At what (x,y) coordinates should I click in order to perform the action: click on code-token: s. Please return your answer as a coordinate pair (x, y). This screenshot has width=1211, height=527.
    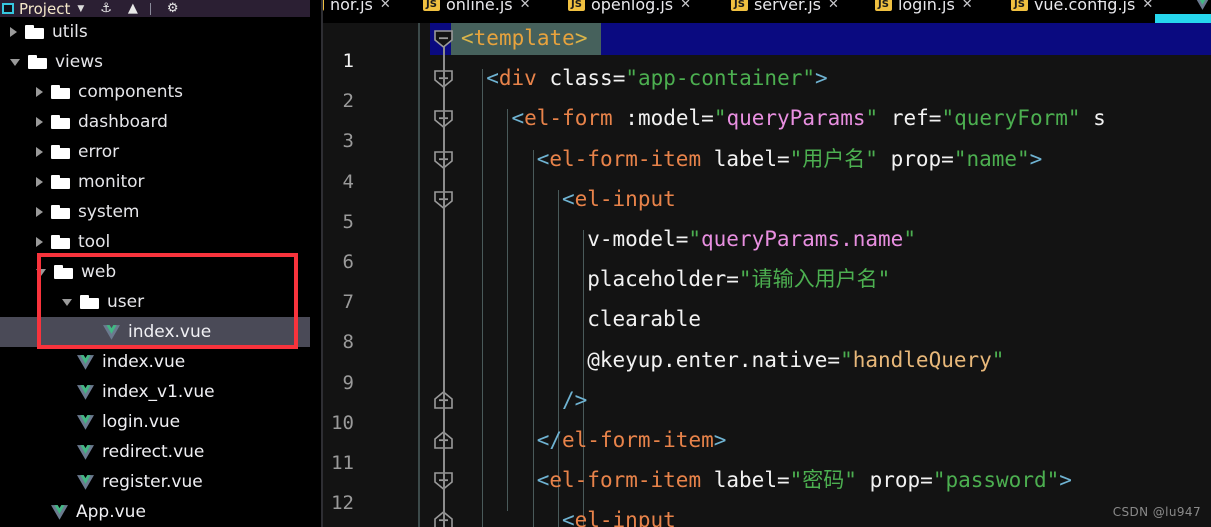
    Looking at the image, I should click on (1093, 118).